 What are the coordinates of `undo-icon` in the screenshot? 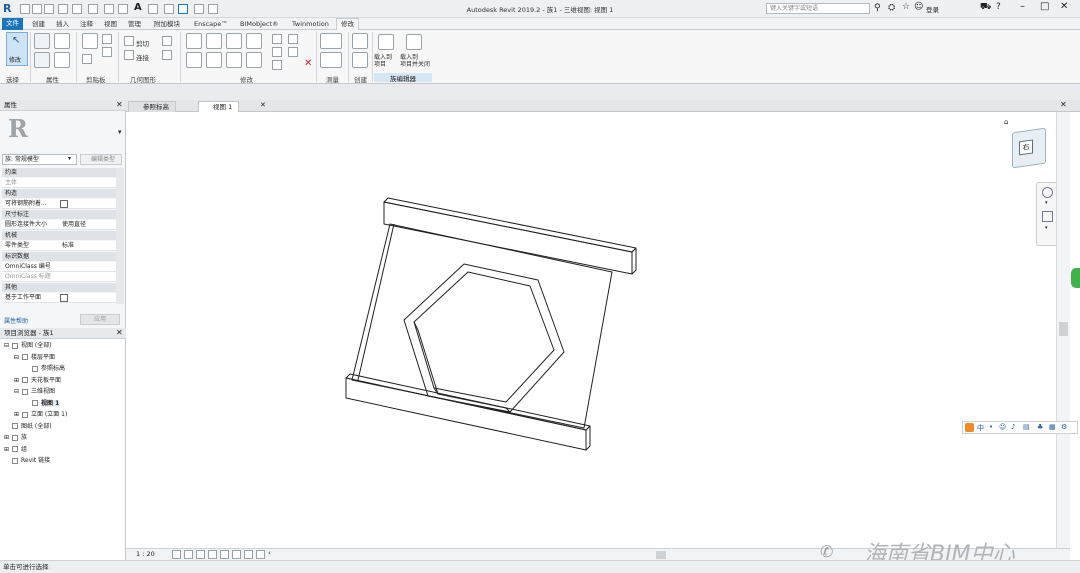 It's located at (63, 9).